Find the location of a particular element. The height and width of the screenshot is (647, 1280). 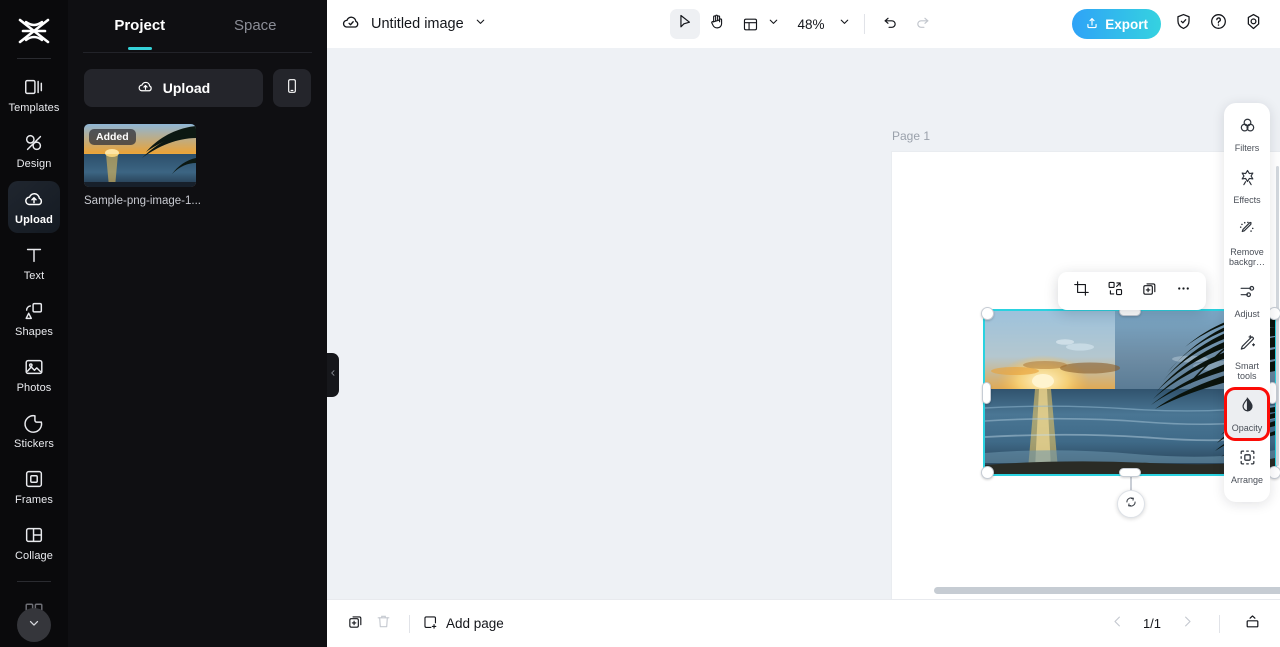

dock-item-filters: Filters is located at coordinates (1247, 134).